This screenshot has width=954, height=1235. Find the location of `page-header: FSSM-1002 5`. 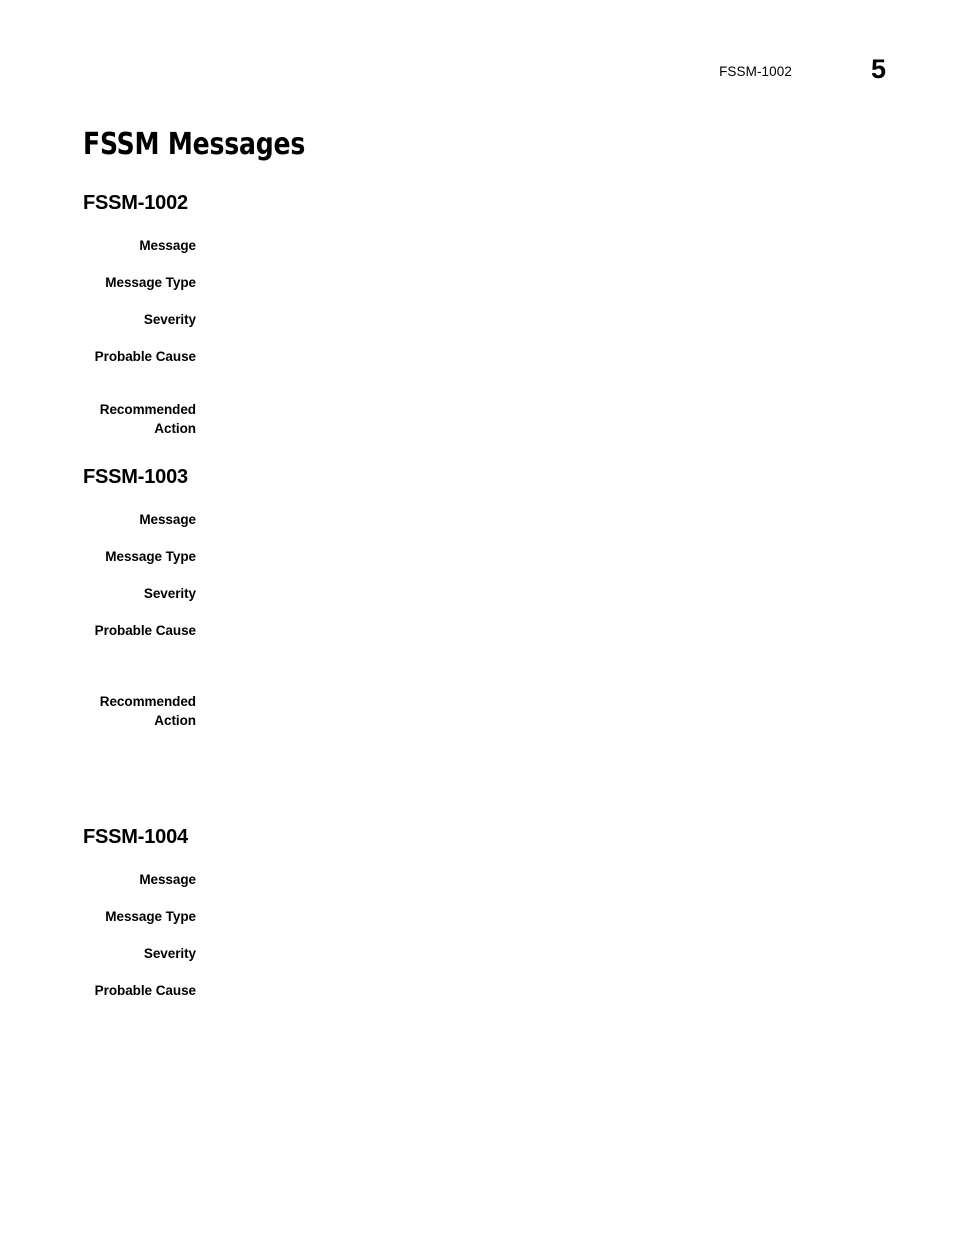

page-header: FSSM-1002 5 is located at coordinates (477, 77).